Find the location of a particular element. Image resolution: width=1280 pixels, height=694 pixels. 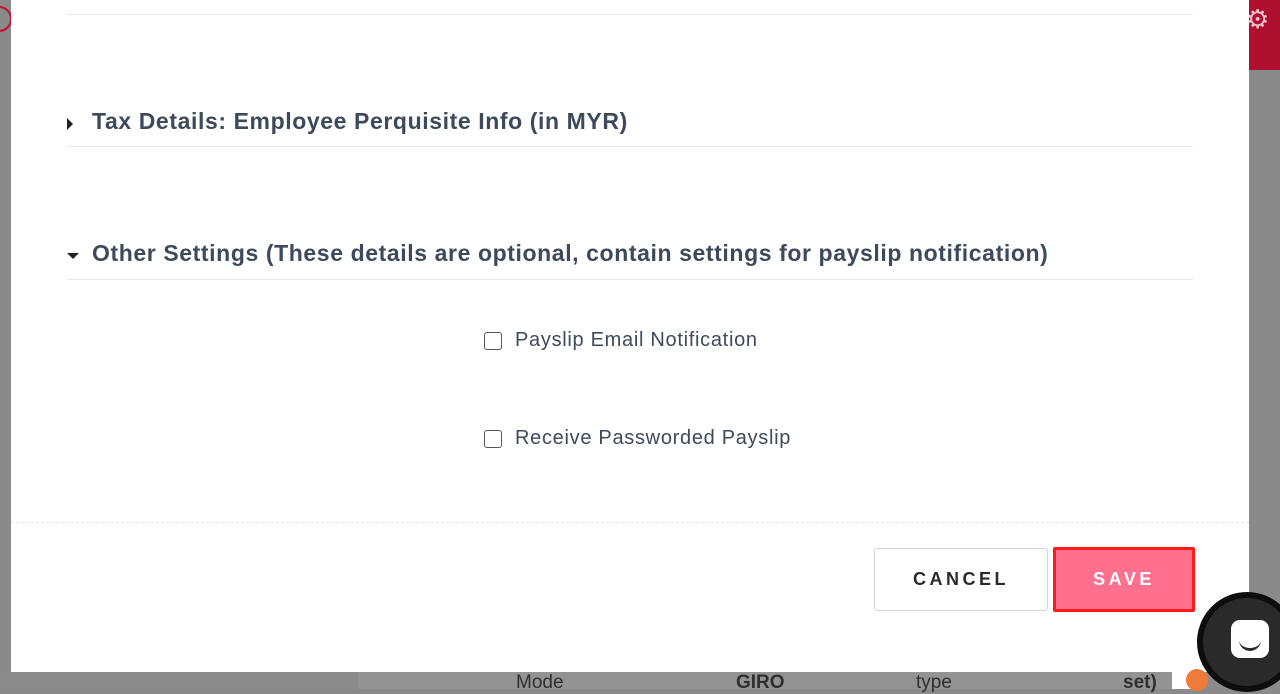

background-cell-type: type is located at coordinates (934, 682).